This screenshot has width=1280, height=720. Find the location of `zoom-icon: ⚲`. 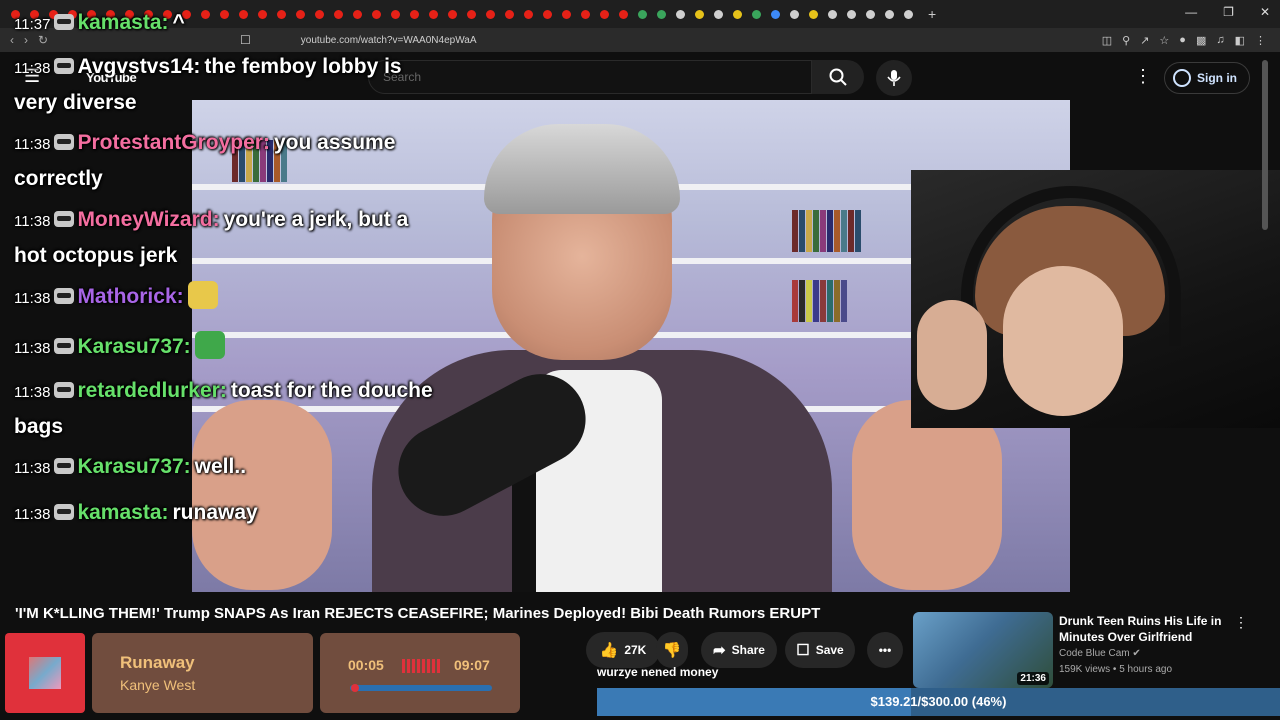

zoom-icon: ⚲ is located at coordinates (1126, 40).